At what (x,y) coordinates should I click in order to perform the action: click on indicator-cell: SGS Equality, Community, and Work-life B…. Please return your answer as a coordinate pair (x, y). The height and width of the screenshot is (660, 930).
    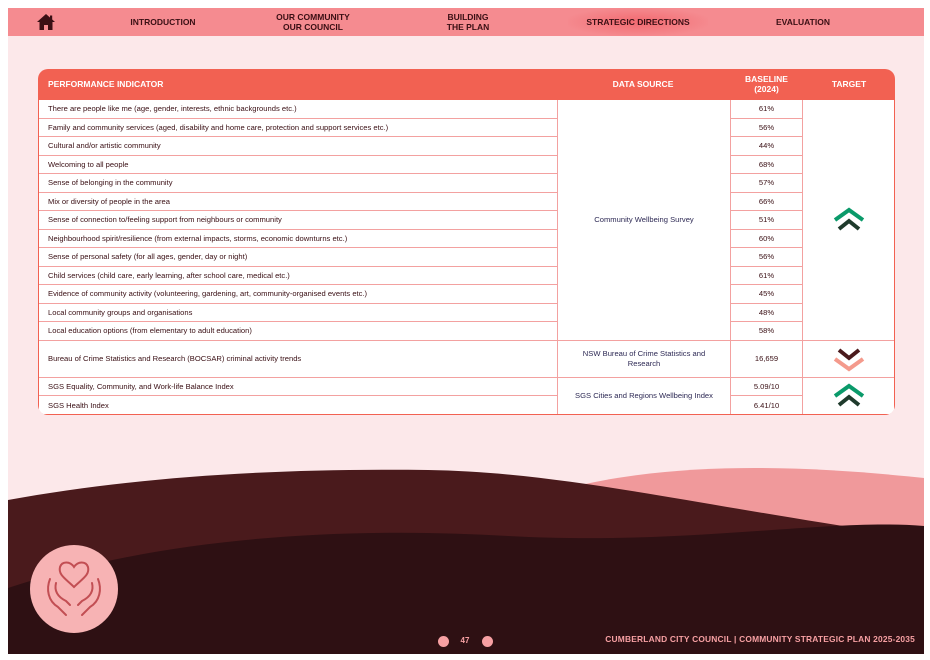
    Looking at the image, I should click on (298, 386).